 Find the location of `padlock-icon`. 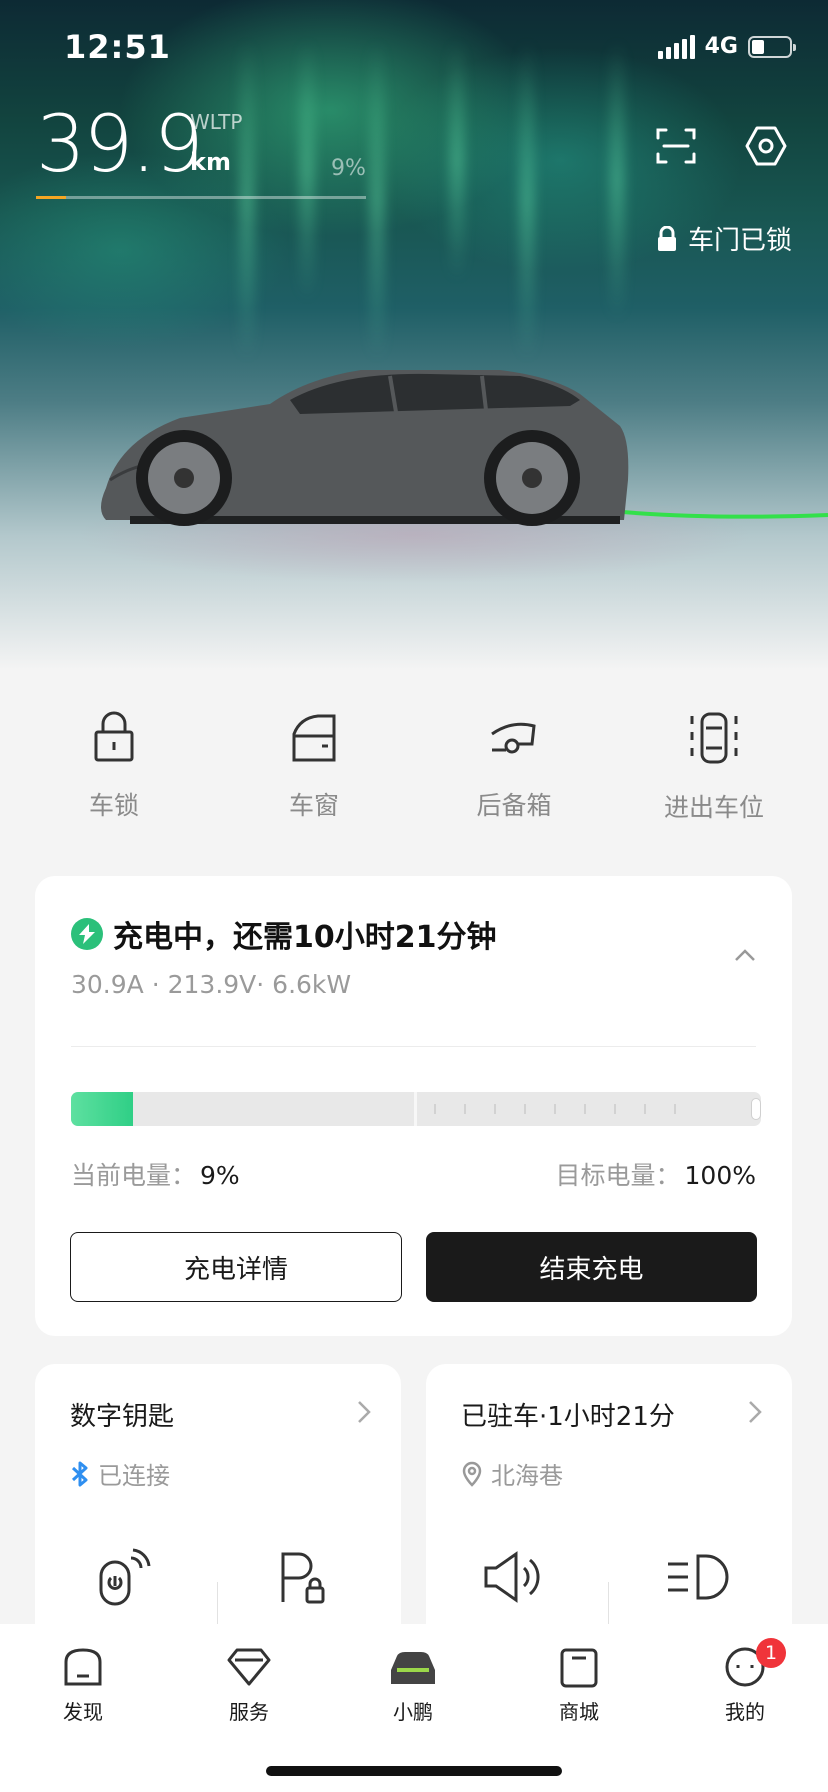

padlock-icon is located at coordinates (666, 238).